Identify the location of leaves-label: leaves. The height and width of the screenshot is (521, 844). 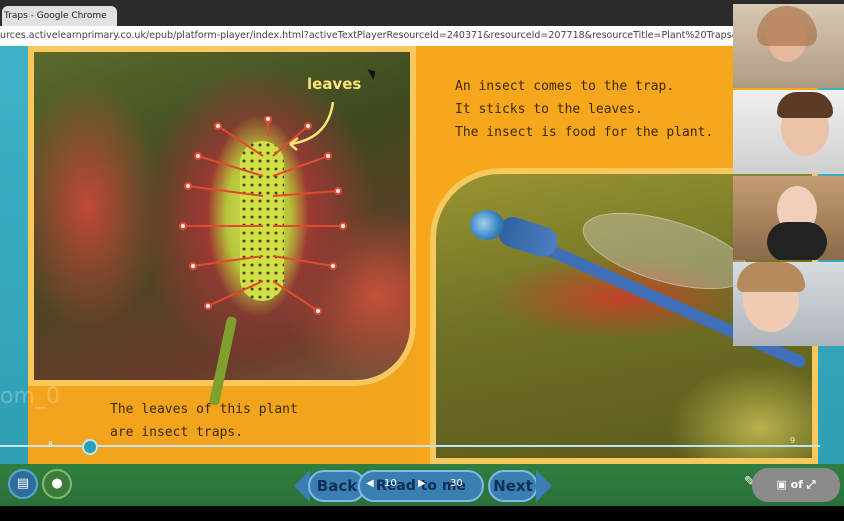
(334, 84).